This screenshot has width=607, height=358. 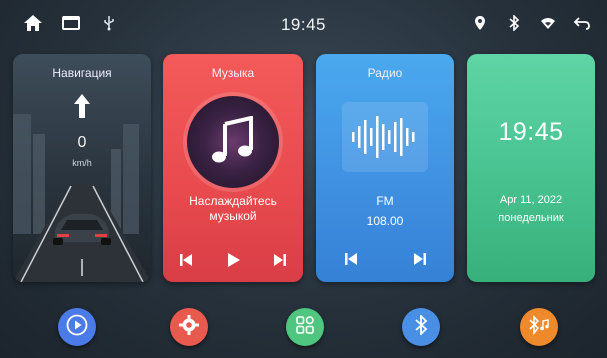 I want to click on music-disc, so click(x=233, y=142).